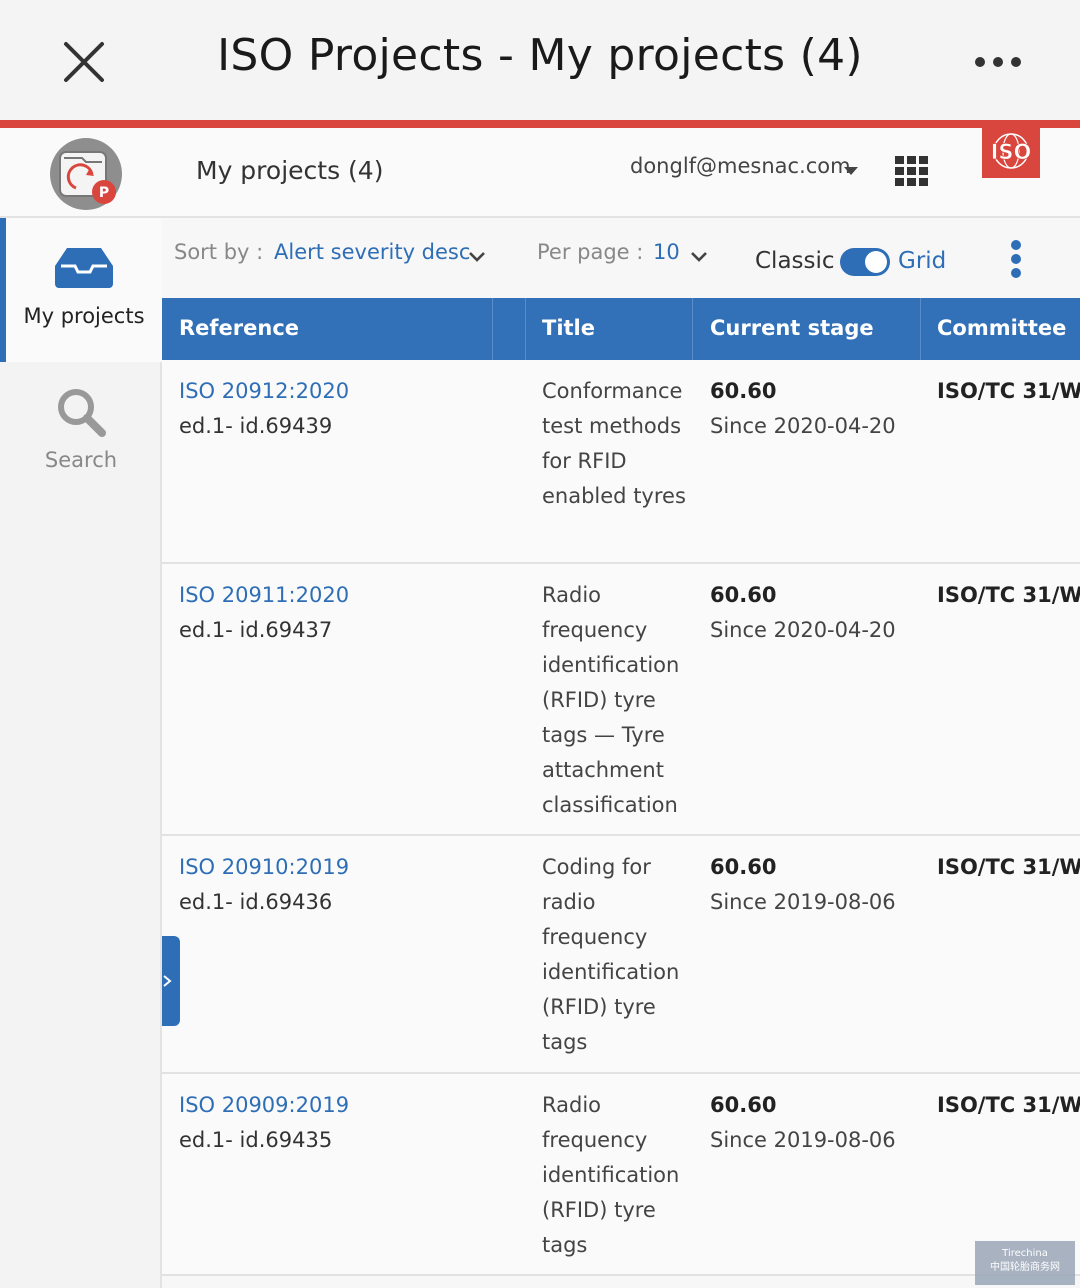 The width and height of the screenshot is (1080, 1288). Describe the element at coordinates (1025, 1253) in the screenshot. I see `watermark-line1: Tirechina` at that location.